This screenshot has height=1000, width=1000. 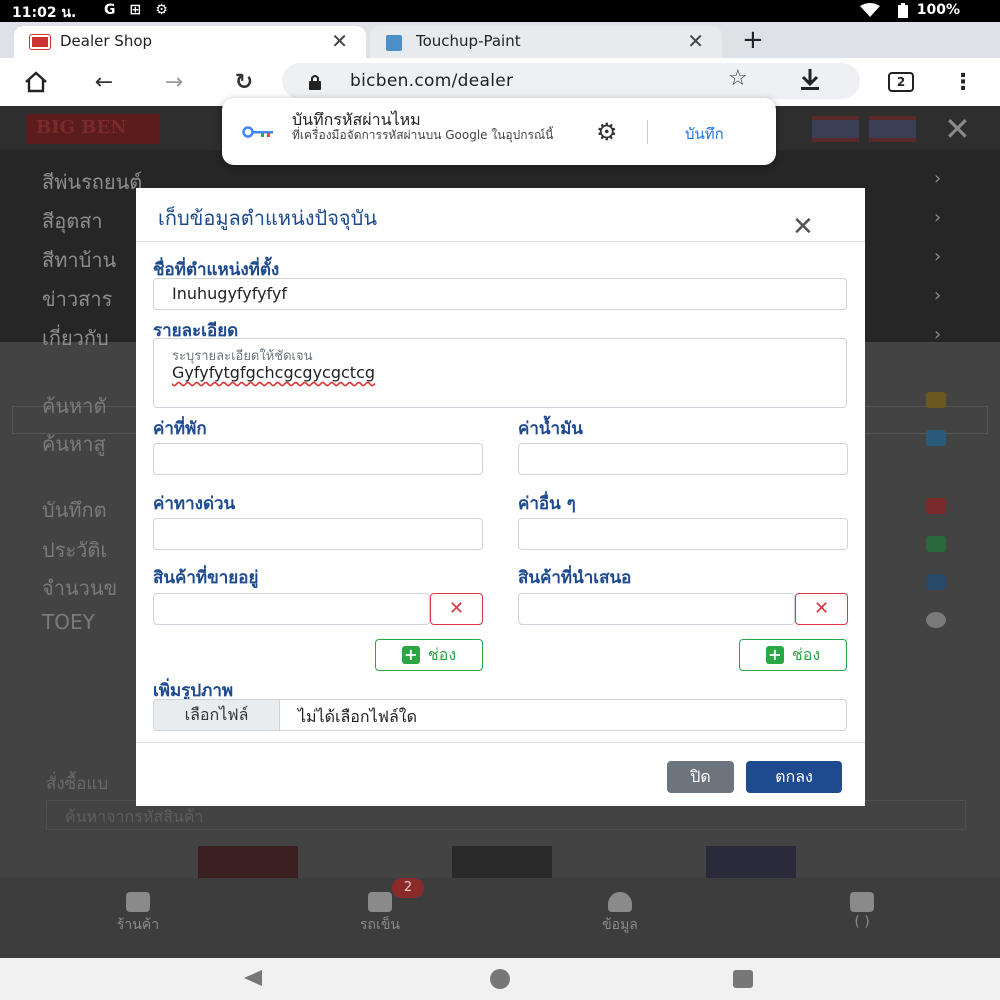 I want to click on nav-contact: ( ), so click(x=862, y=911).